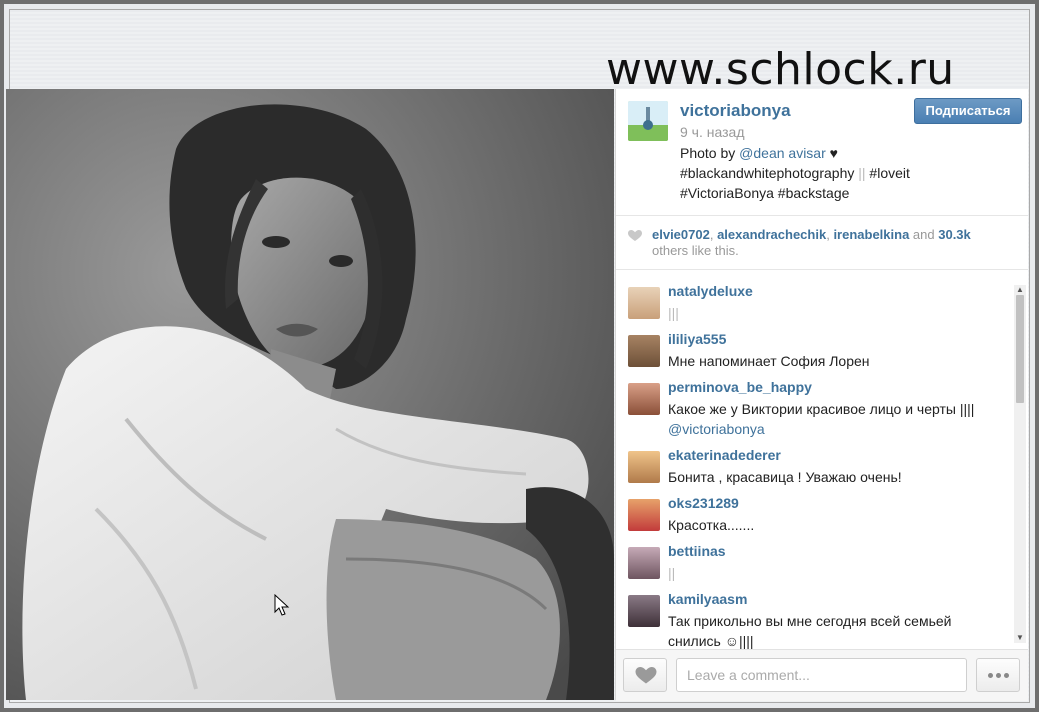  Describe the element at coordinates (806, 153) in the screenshot. I see `caption-mention-rest: avisar` at that location.